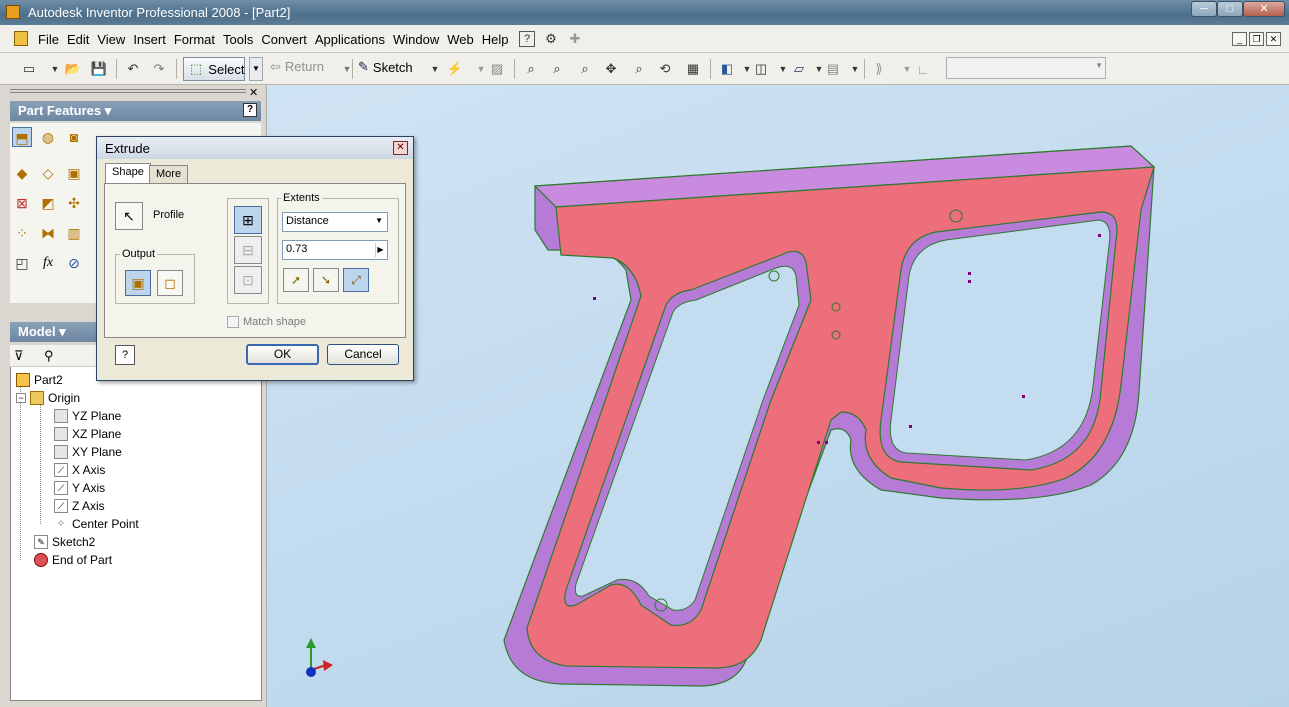  I want to click on shadow-icon: ▤, so click(833, 69).